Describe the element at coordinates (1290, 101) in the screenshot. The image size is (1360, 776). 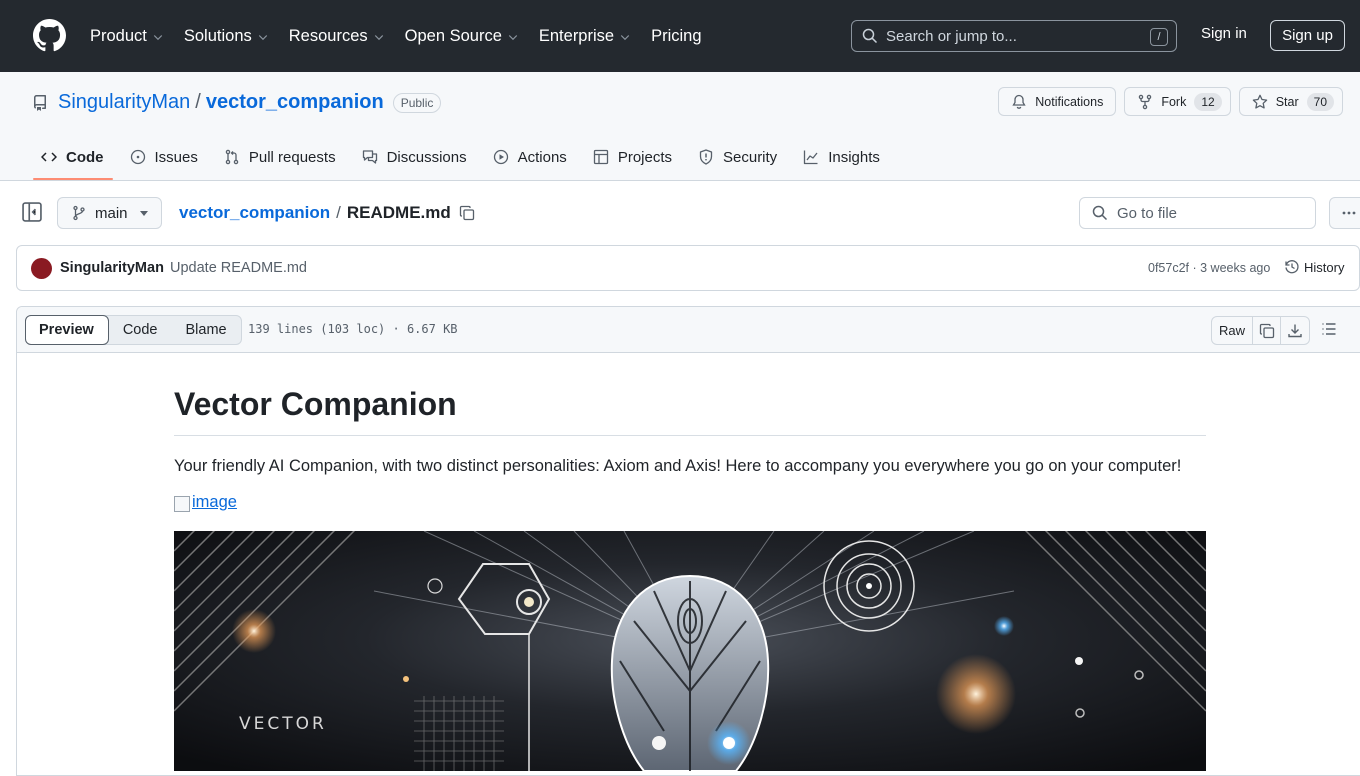
I see `star-button: Star 70` at that location.